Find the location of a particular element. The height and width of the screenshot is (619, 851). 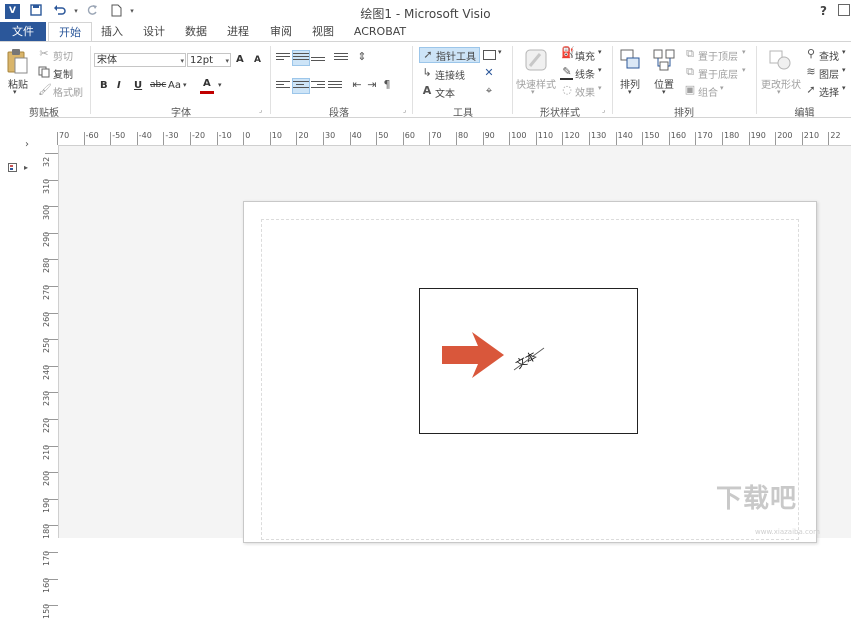

binoculars-icon: ⚲ is located at coordinates (811, 54).